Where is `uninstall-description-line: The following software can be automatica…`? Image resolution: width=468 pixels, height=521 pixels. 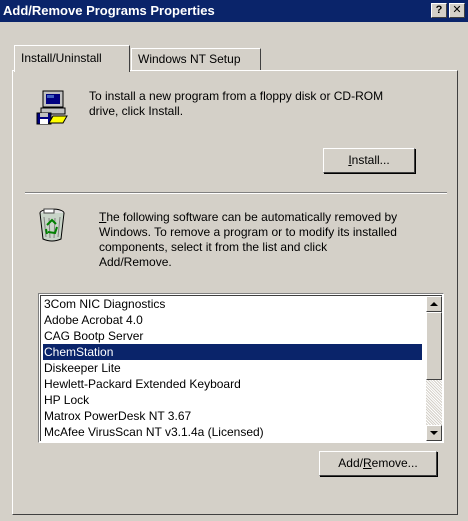 uninstall-description-line: The following software can be automatica… is located at coordinates (248, 217).